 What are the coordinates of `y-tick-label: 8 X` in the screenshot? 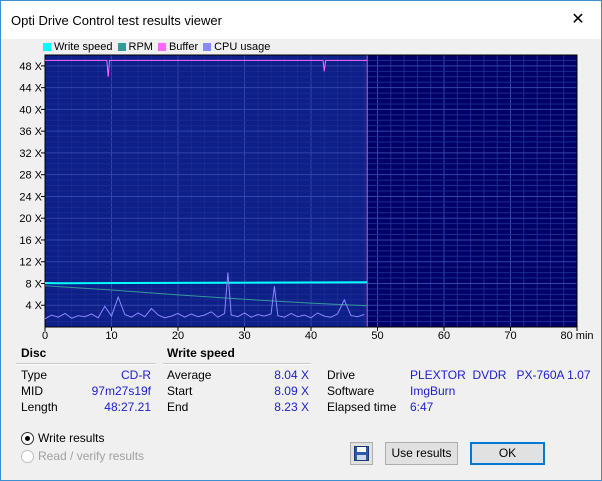 It's located at (33, 284).